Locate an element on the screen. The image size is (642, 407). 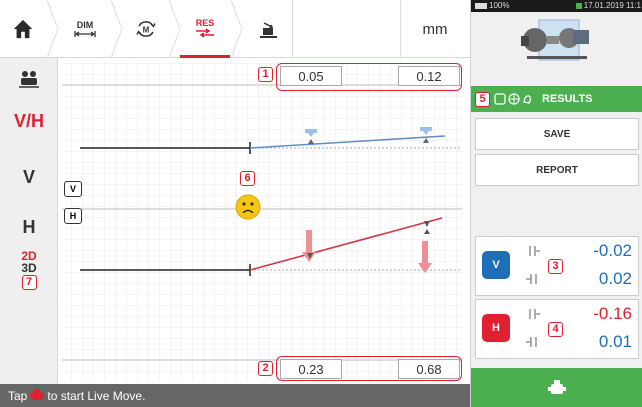
live-move-button is located at coordinates (556, 387).